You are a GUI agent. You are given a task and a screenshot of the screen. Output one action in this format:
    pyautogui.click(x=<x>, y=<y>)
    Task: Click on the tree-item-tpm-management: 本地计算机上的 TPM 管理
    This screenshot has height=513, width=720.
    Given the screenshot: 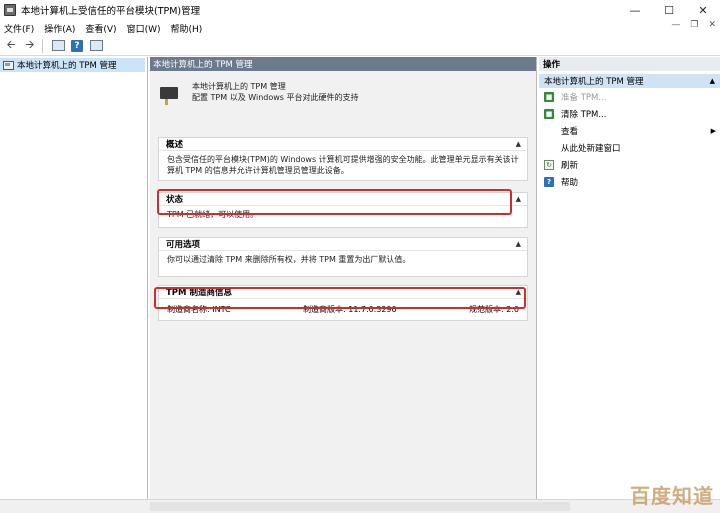 What is the action you would take?
    pyautogui.click(x=72, y=65)
    